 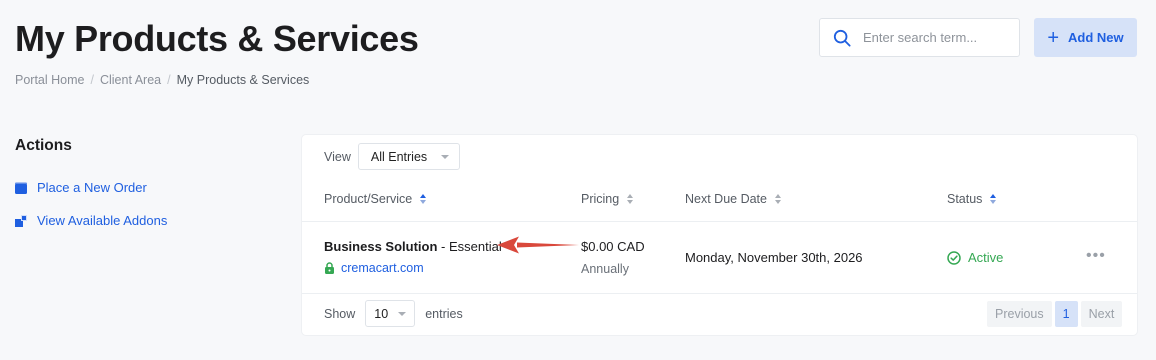 I want to click on price-value: $0.00 CAD, so click(x=613, y=246).